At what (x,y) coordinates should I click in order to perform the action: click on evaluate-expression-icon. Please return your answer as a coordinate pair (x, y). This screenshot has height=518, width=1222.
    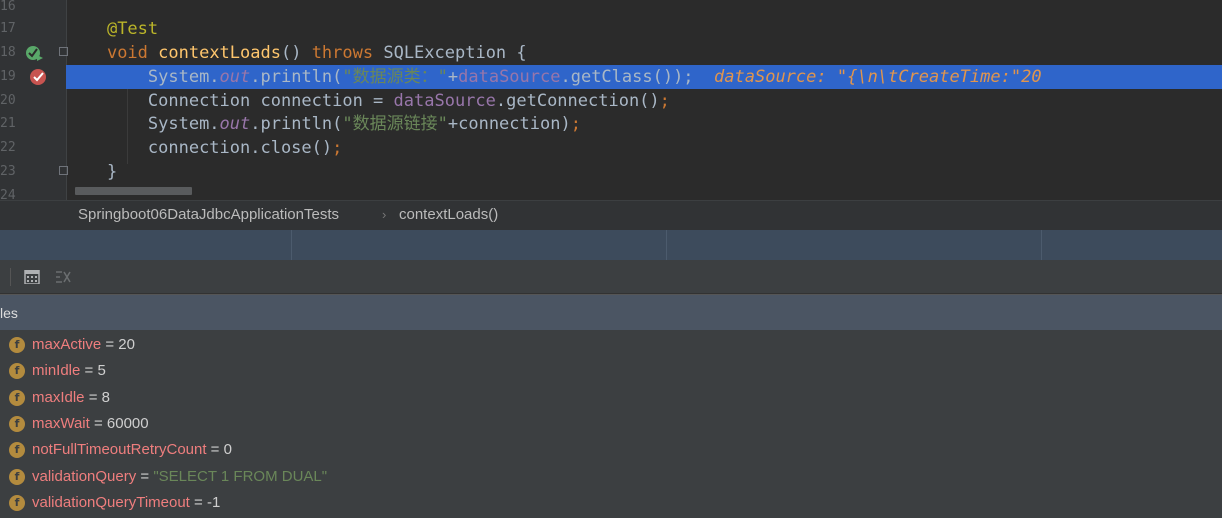
    Looking at the image, I should click on (32, 277).